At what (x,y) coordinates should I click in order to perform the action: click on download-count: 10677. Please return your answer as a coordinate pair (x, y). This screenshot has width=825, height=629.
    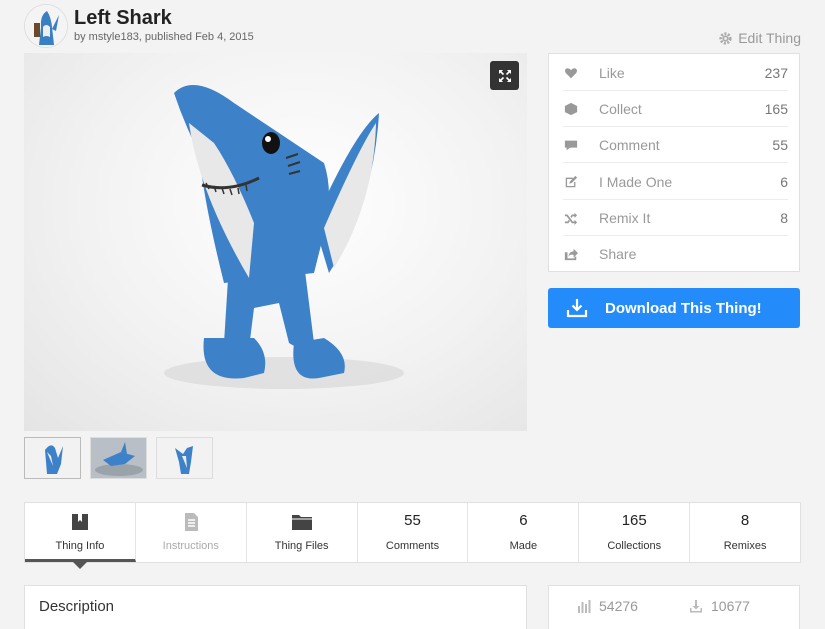
    Looking at the image, I should click on (719, 606).